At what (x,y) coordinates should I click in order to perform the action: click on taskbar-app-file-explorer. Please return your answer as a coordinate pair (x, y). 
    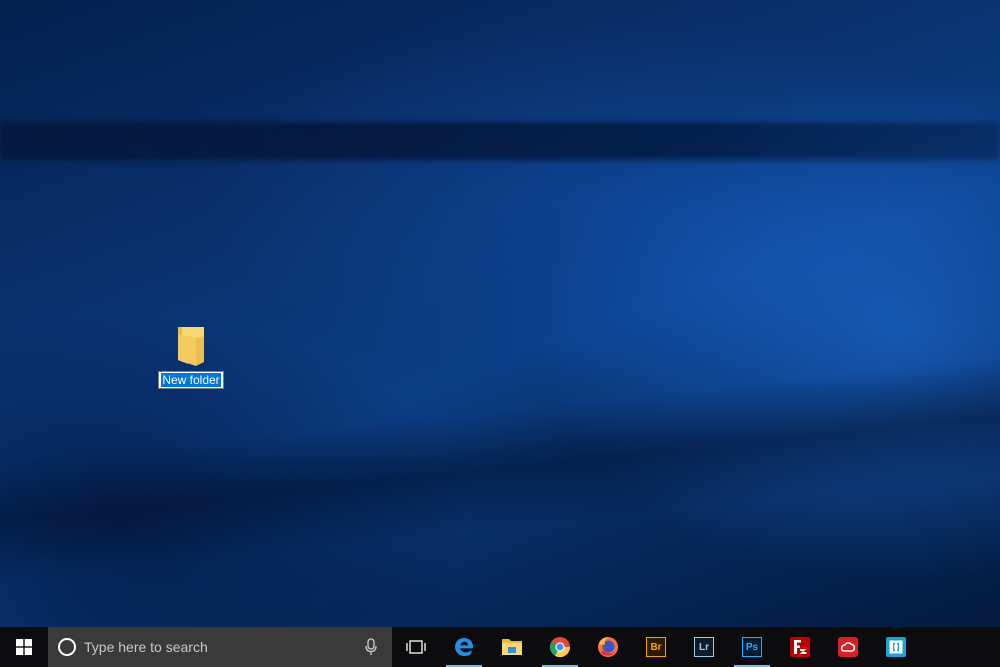
    Looking at the image, I should click on (512, 647).